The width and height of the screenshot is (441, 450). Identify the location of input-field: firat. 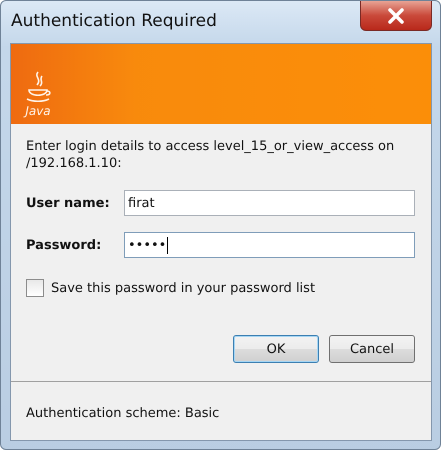
(269, 203).